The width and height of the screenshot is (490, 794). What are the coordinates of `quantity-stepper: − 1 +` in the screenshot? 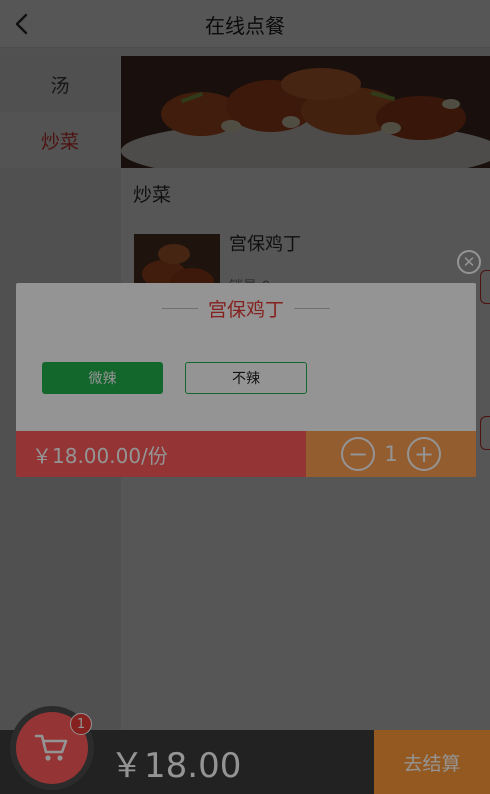 It's located at (391, 454).